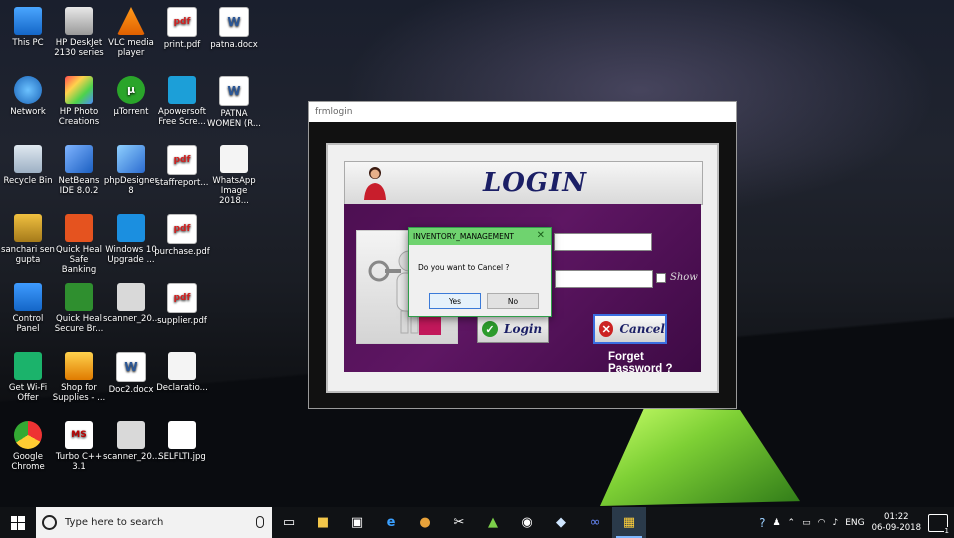  What do you see at coordinates (762, 523) in the screenshot?
I see `help-icon: ?` at bounding box center [762, 523].